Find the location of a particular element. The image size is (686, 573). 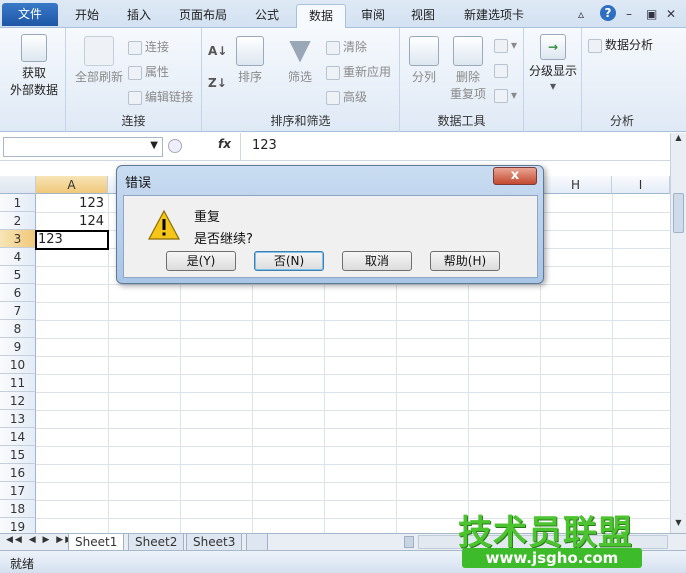

reapply-icon is located at coordinates (333, 72).